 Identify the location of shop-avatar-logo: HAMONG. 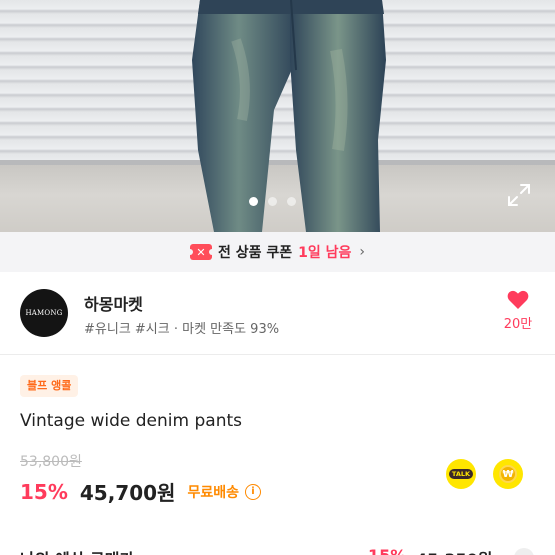
(44, 313).